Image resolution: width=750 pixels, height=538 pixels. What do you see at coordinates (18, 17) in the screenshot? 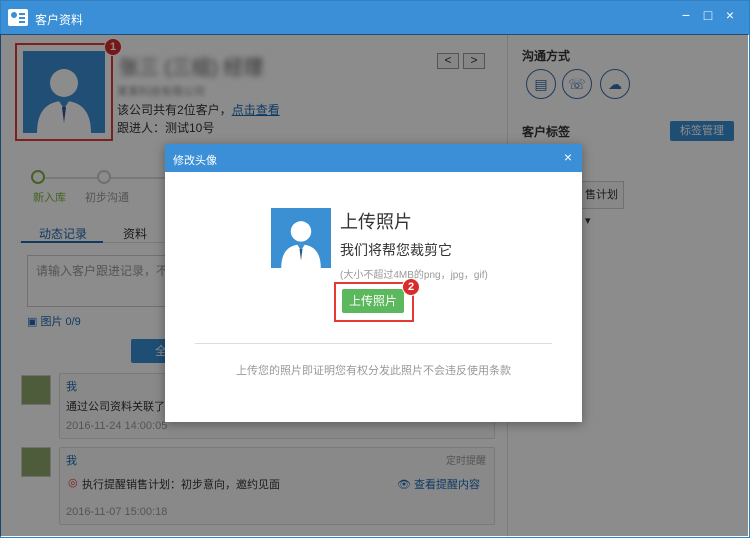
I see `contact-card-icon` at bounding box center [18, 17].